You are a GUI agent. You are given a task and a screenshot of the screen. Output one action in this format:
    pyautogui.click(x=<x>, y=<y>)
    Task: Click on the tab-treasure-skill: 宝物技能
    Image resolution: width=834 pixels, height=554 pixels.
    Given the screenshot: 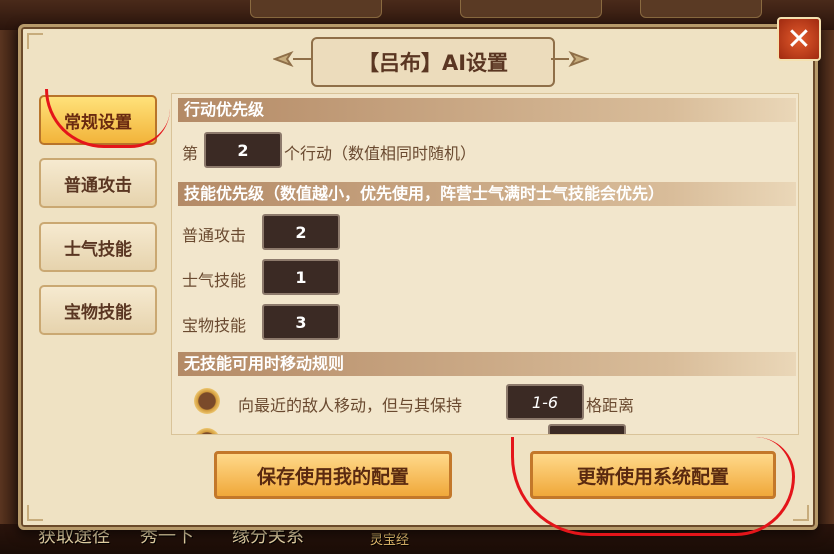 What is the action you would take?
    pyautogui.click(x=98, y=310)
    